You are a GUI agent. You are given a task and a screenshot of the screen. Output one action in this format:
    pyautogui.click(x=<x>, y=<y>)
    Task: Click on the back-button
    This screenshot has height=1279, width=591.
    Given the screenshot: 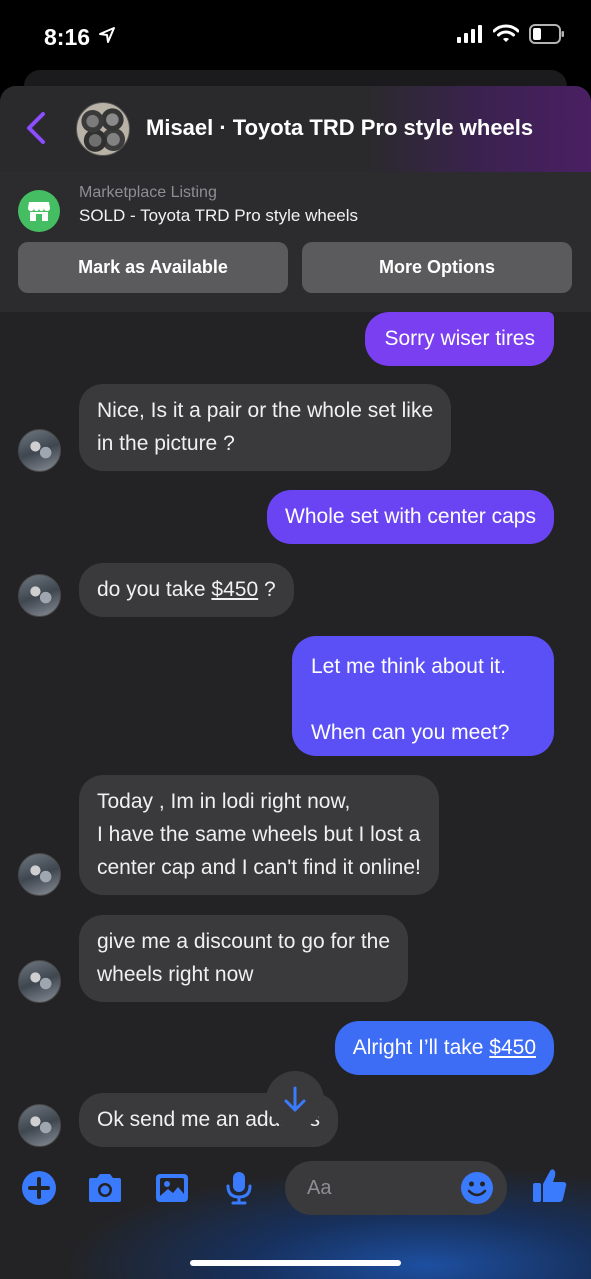 What is the action you would take?
    pyautogui.click(x=36, y=128)
    